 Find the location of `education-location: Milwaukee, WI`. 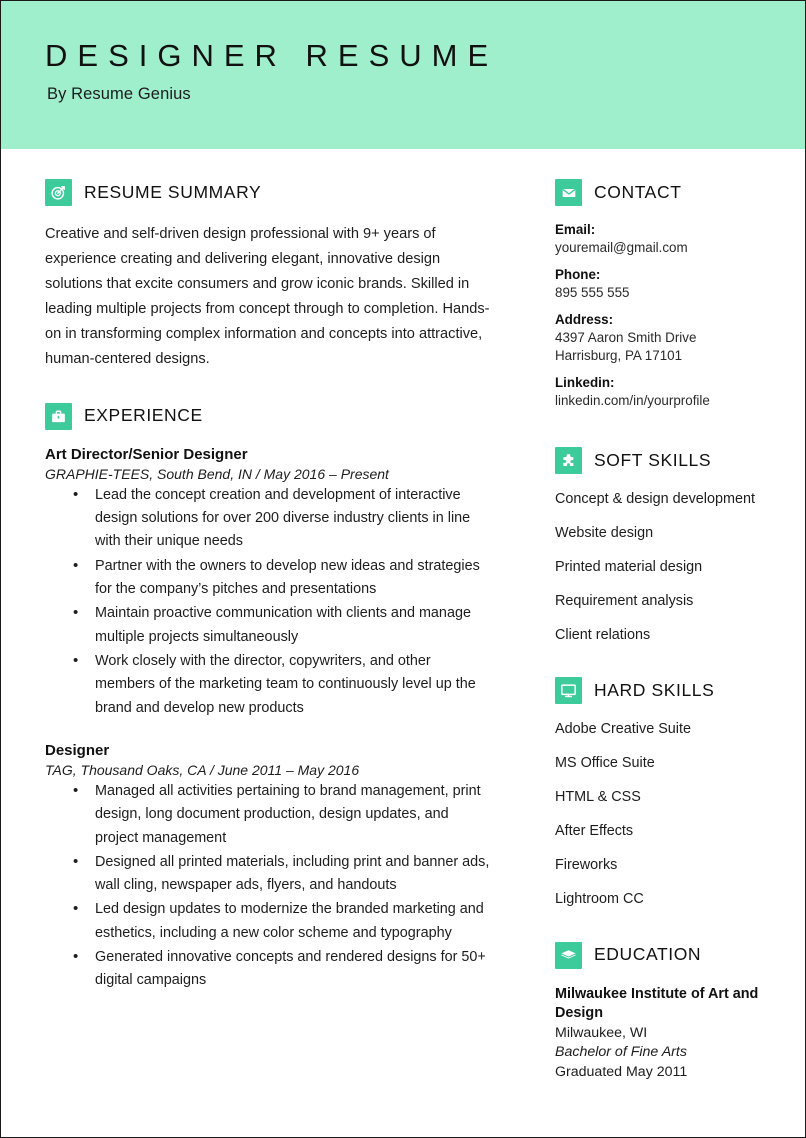

education-location: Milwaukee, WI is located at coordinates (601, 1032).